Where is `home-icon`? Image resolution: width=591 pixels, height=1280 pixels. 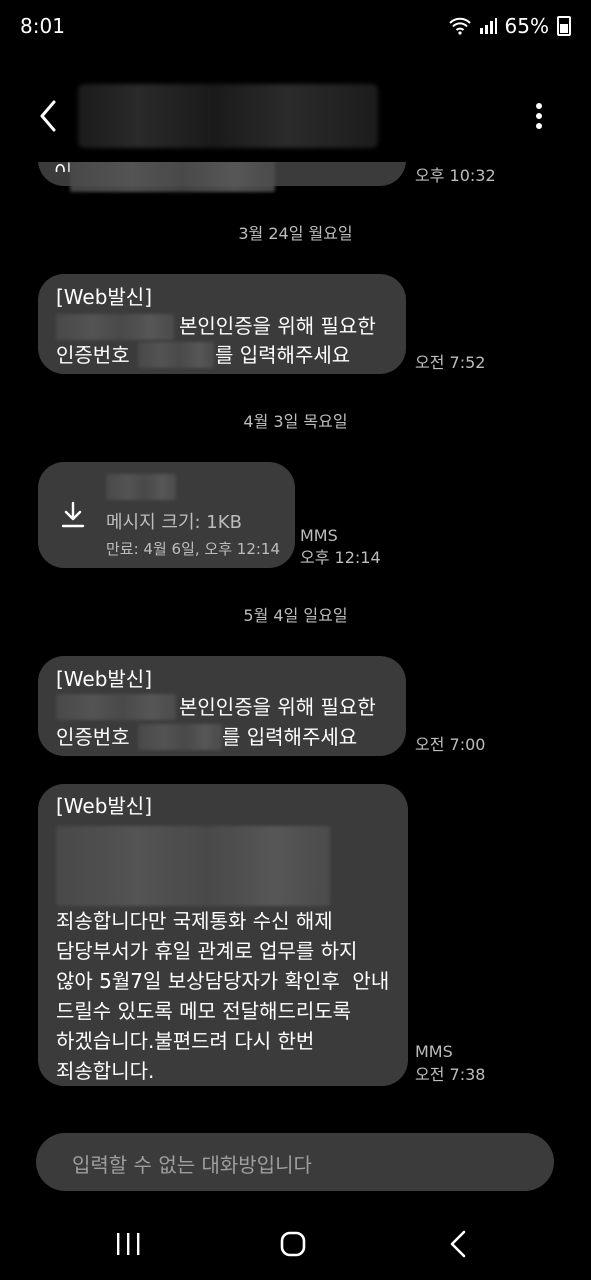 home-icon is located at coordinates (293, 1244).